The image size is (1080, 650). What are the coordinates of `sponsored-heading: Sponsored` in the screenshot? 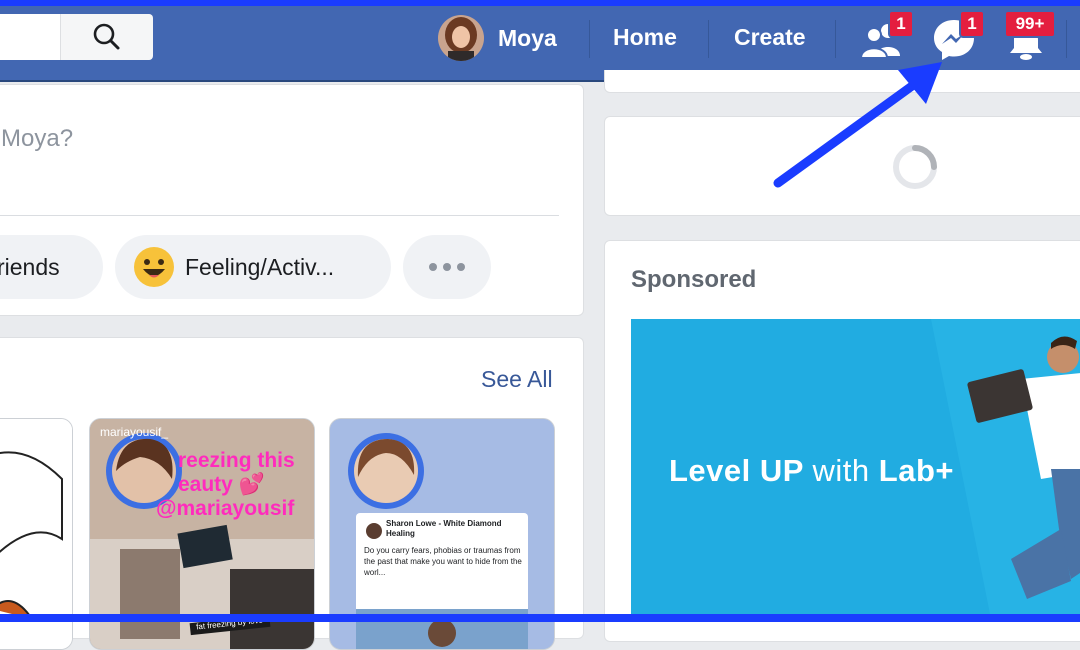 It's located at (694, 279).